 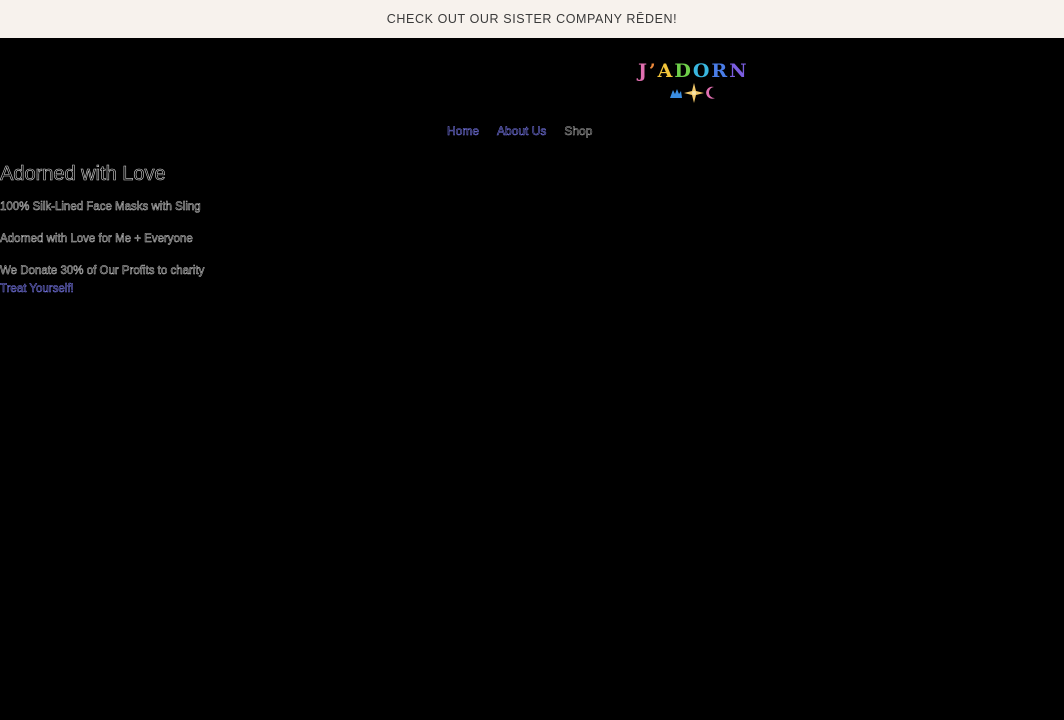 What do you see at coordinates (96, 239) in the screenshot?
I see `hero-line-adorned: Adorned with Love for Me + Everyone` at bounding box center [96, 239].